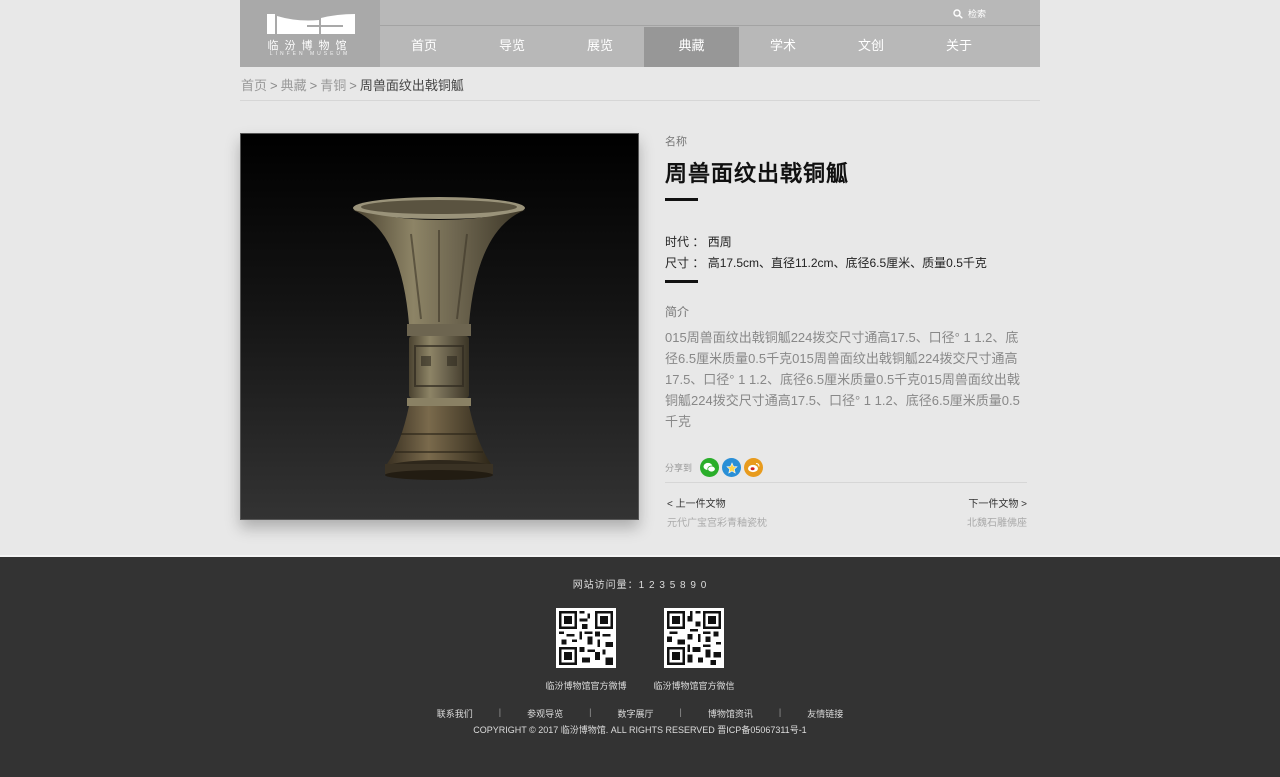 The image size is (1280, 777). What do you see at coordinates (294, 85) in the screenshot?
I see `breadcrumb-collection: 典藏` at bounding box center [294, 85].